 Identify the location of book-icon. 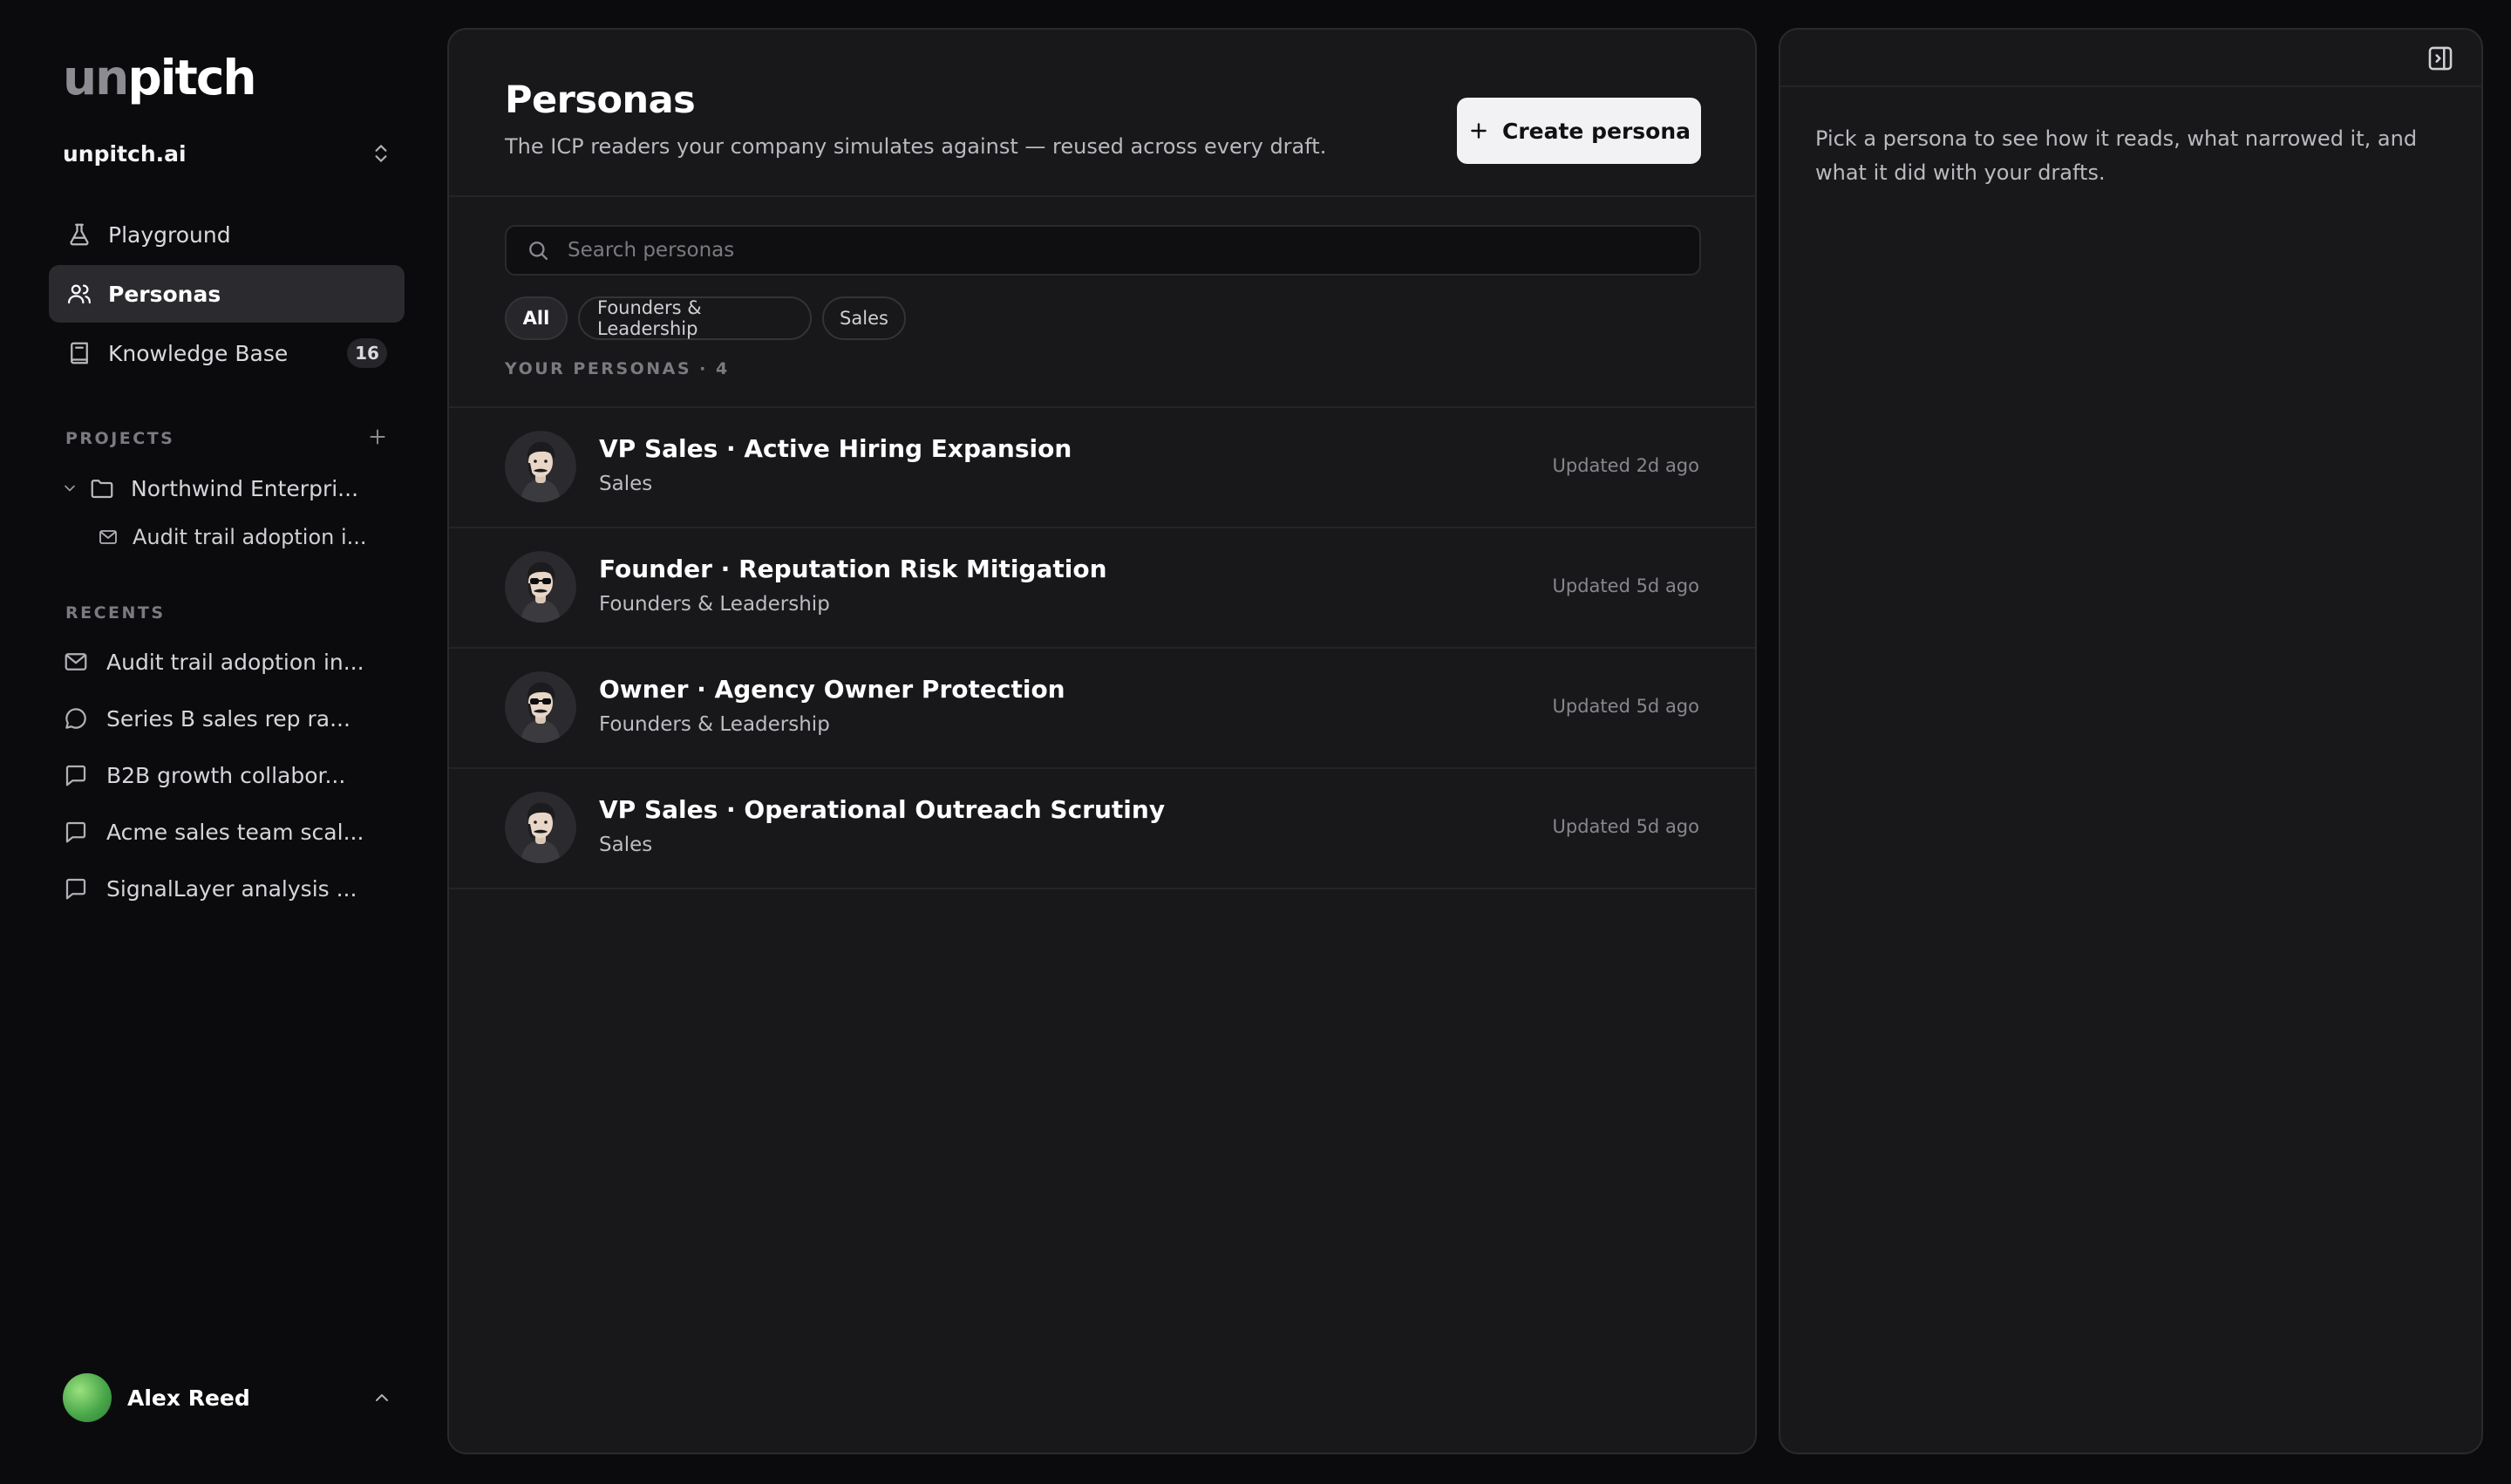
(79, 353).